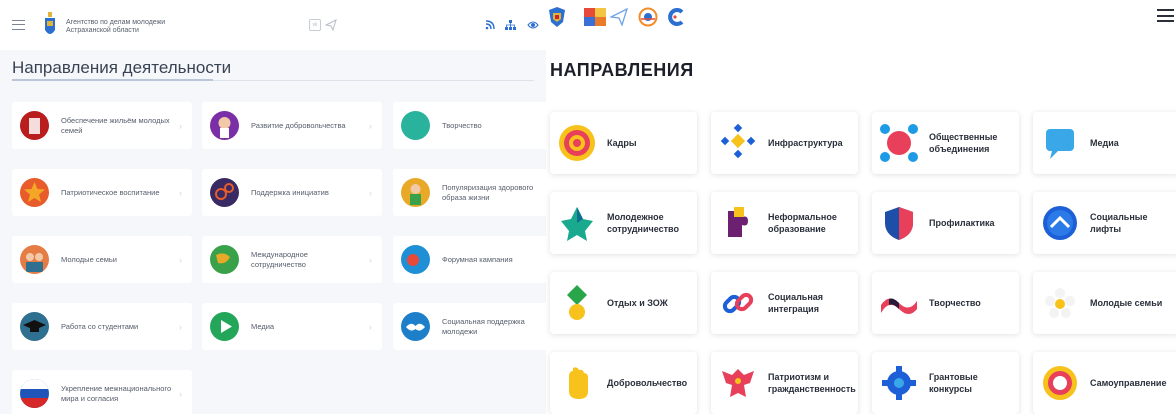 The image size is (1176, 414). Describe the element at coordinates (50, 25) in the screenshot. I see `coat-of-arms-icon` at that location.